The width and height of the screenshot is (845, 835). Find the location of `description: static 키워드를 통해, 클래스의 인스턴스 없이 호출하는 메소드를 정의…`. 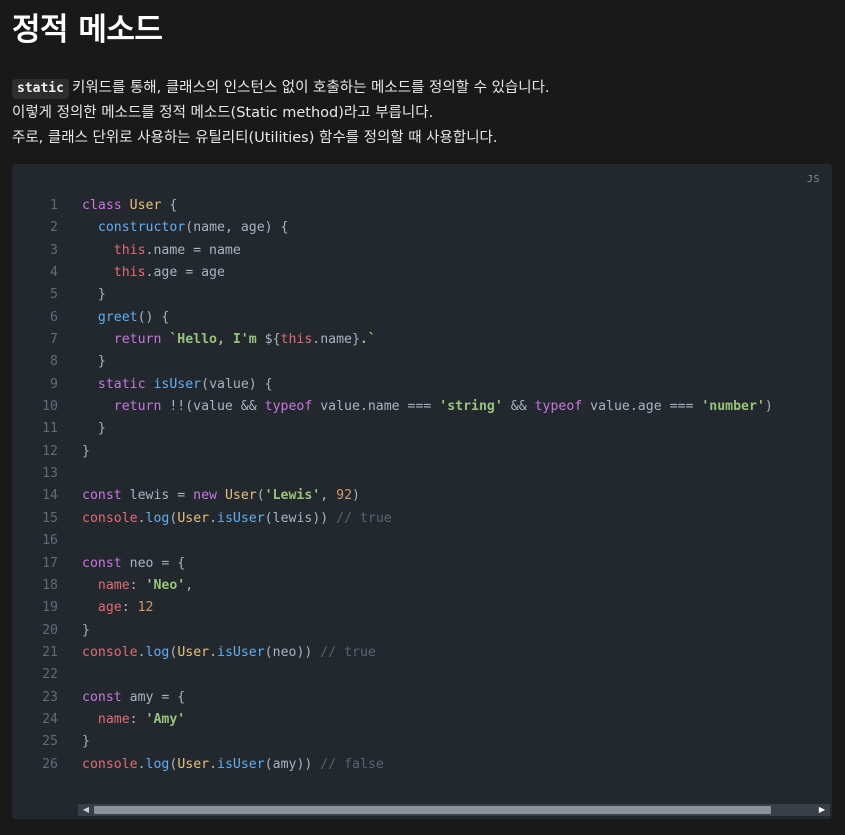

description: static 키워드를 통해, 클래스의 인스턴스 없이 호출하는 메소드를 정의… is located at coordinates (427, 113).